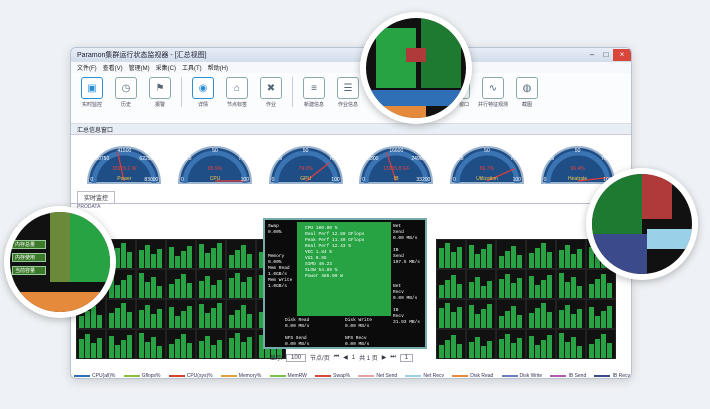 The image size is (710, 409). I want to click on gauge-top-label: 41500, so click(124, 151).